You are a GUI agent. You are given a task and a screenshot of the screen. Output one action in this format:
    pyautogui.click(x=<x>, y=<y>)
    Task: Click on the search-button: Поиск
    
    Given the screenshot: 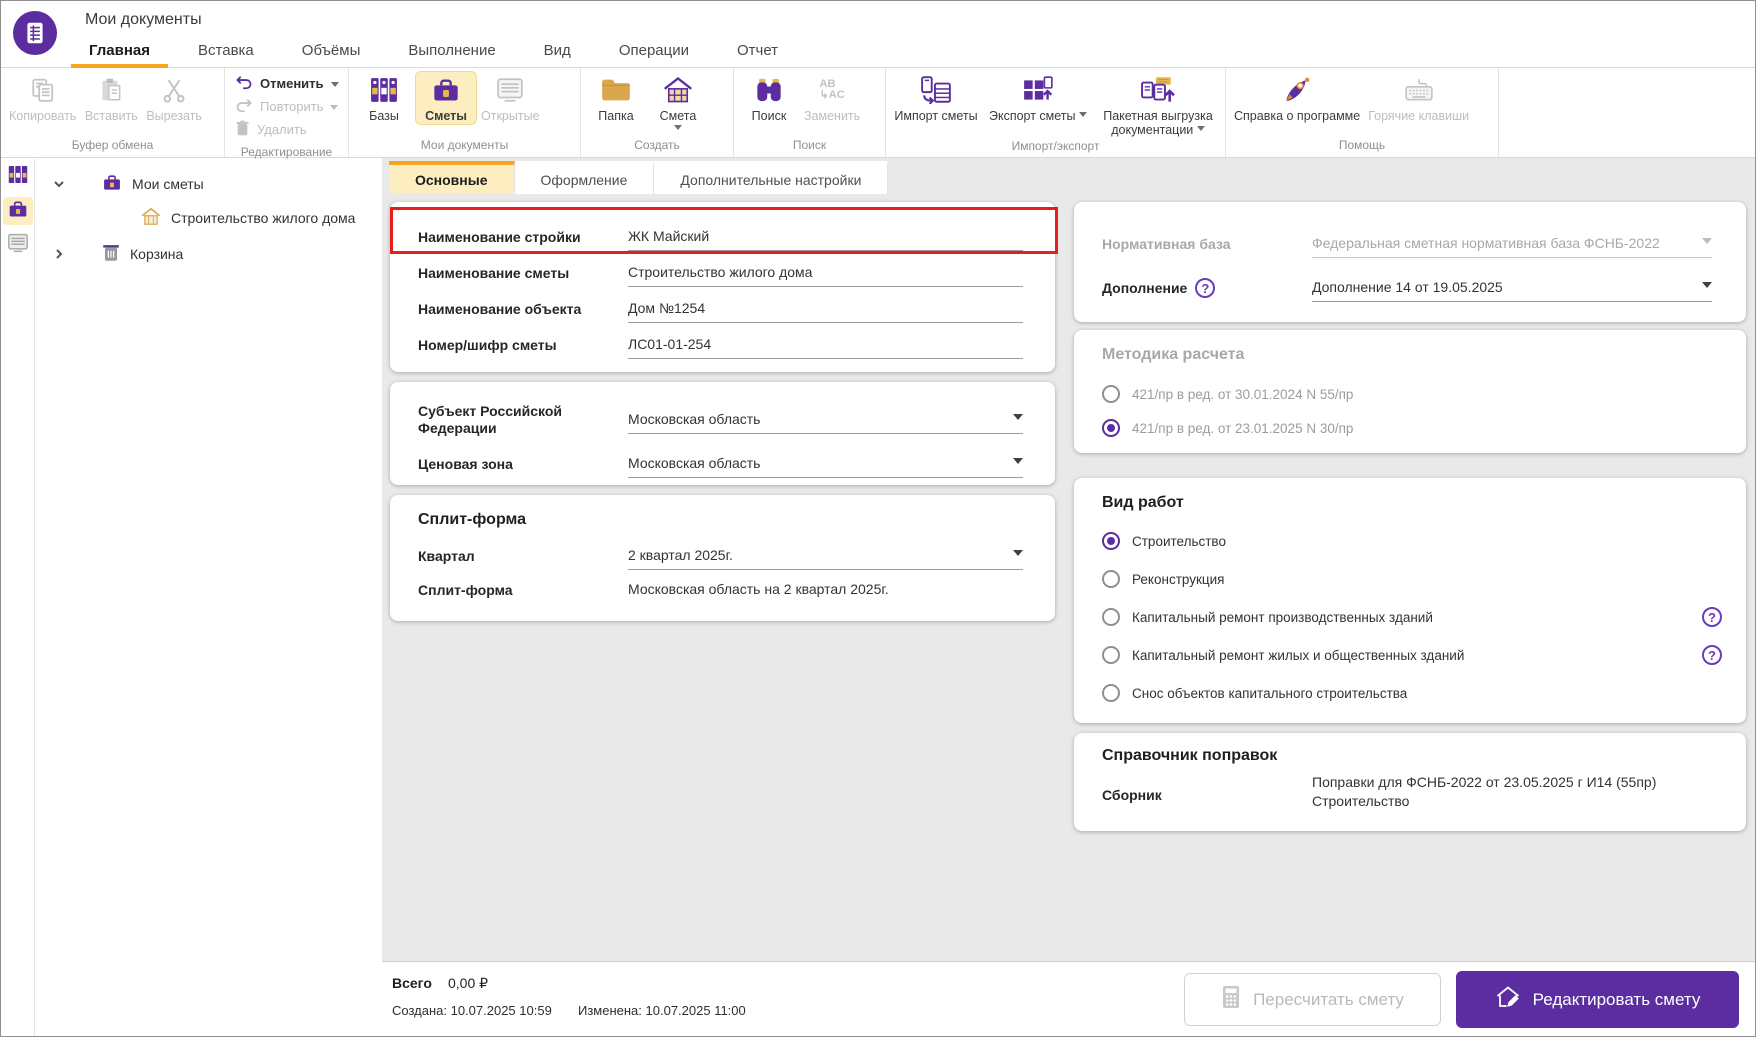 What is the action you would take?
    pyautogui.click(x=769, y=98)
    